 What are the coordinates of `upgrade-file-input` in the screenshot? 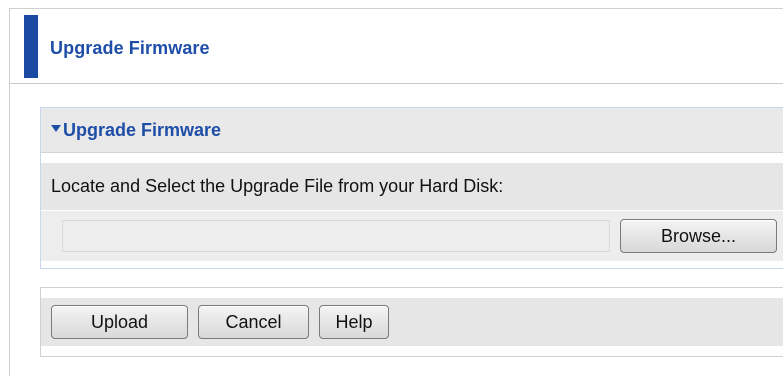 It's located at (336, 236).